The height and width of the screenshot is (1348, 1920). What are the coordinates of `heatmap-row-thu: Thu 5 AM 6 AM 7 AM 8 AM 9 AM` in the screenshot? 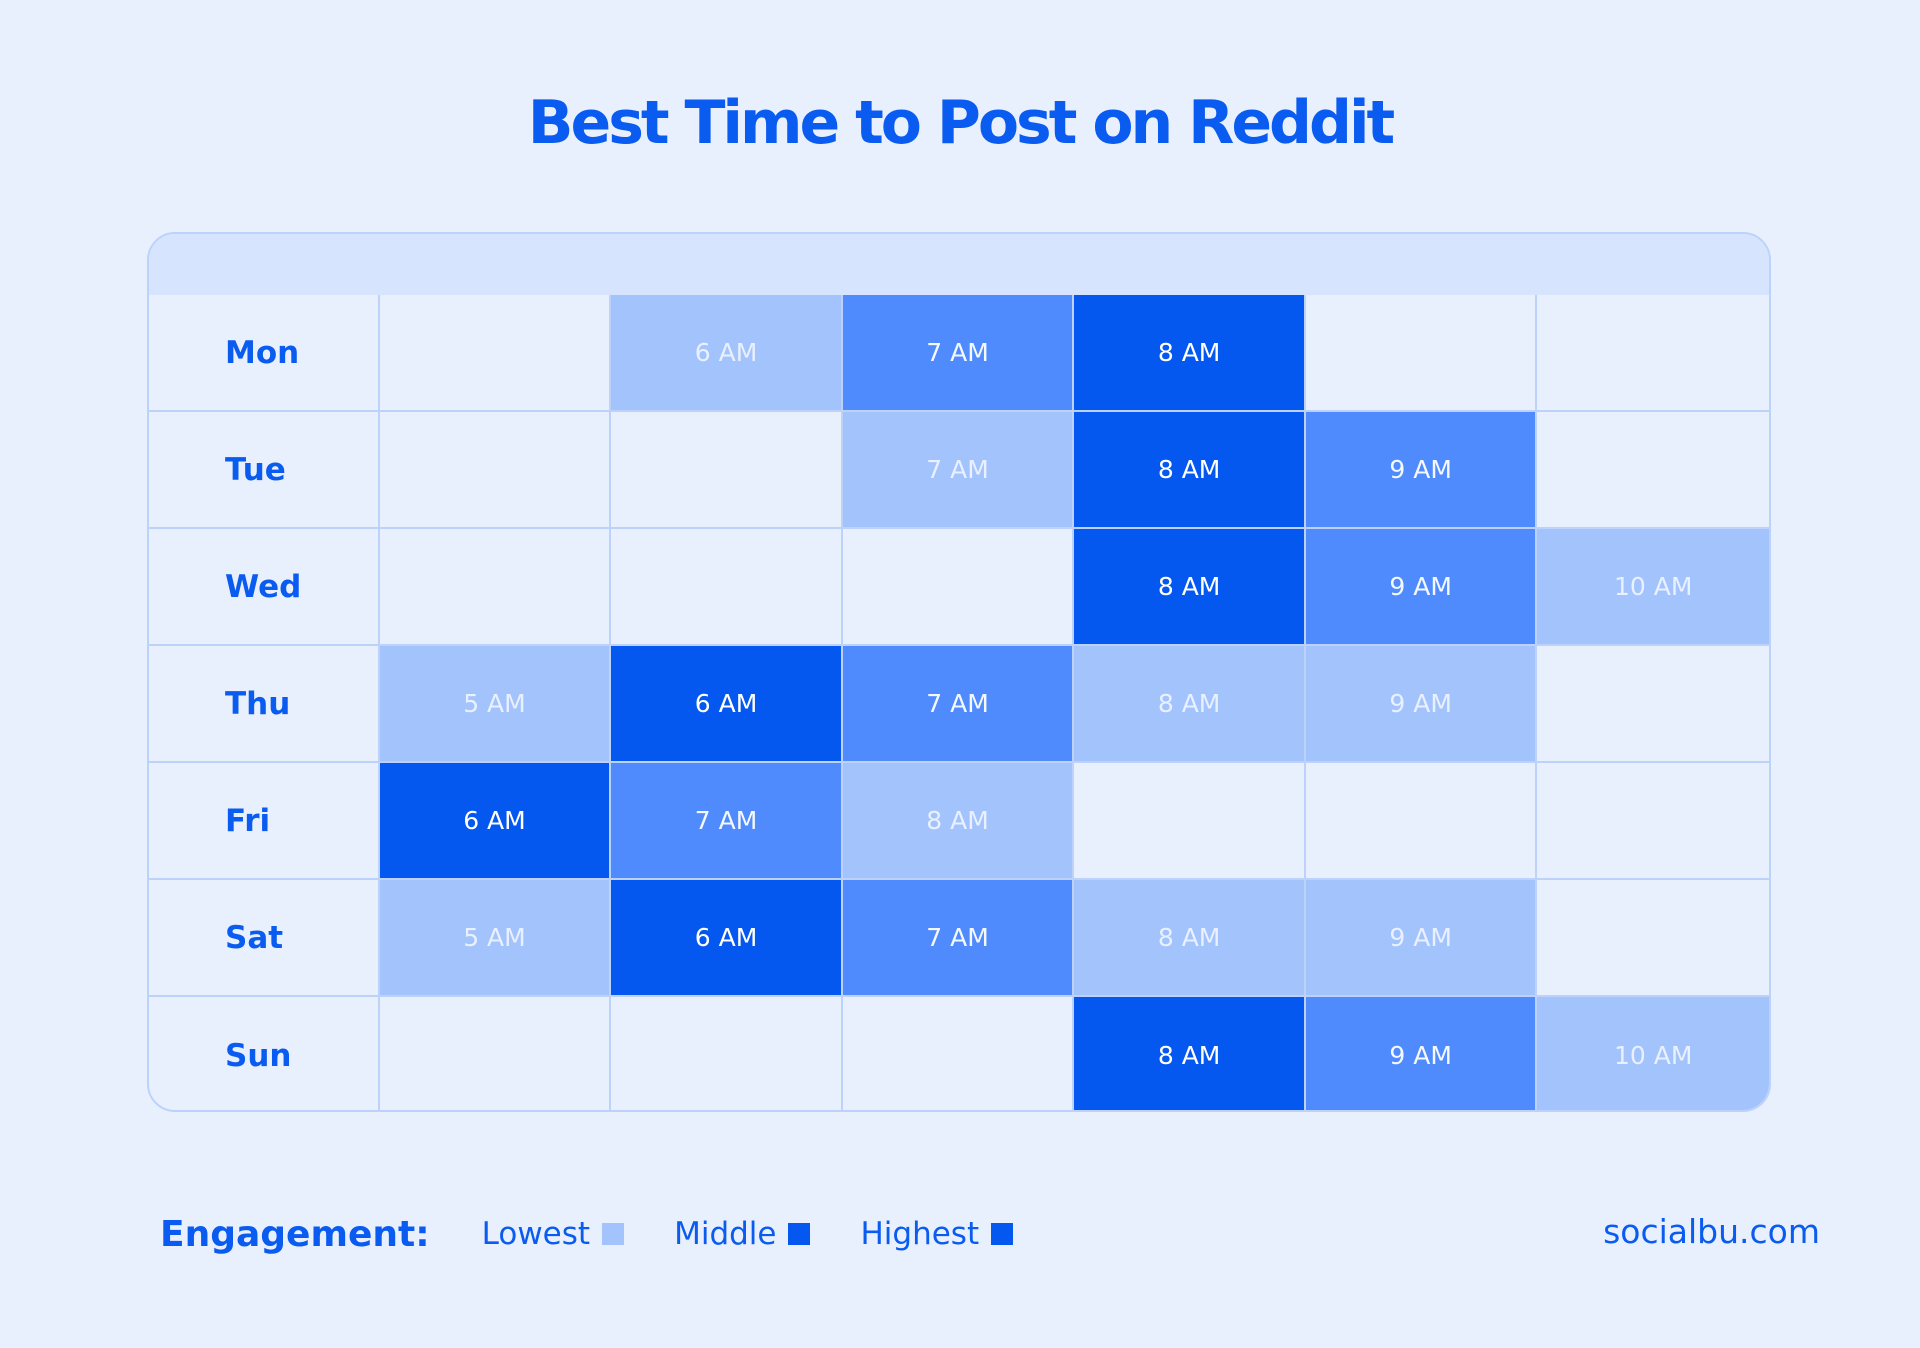 It's located at (959, 704).